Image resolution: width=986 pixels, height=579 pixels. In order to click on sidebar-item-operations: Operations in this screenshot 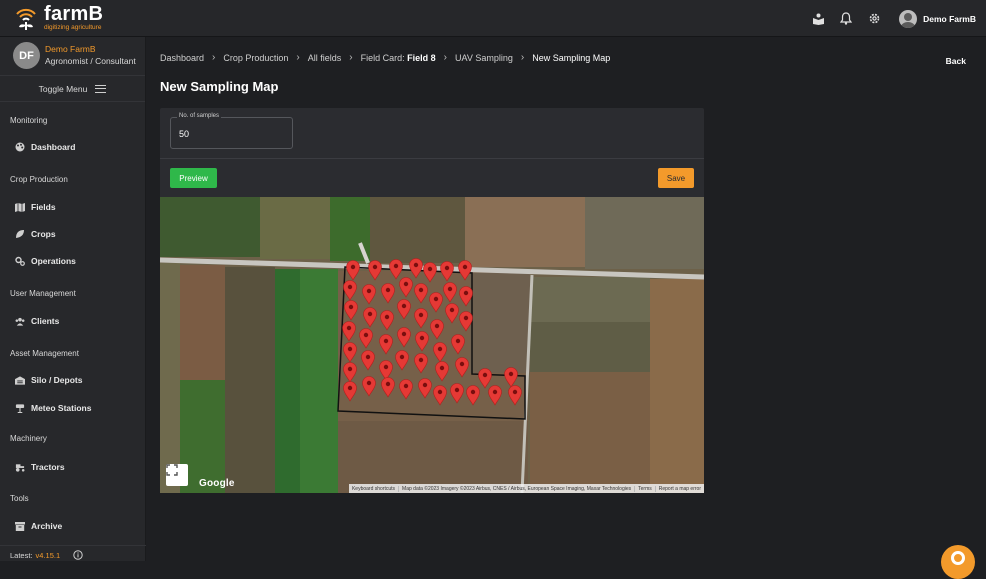, I will do `click(45, 261)`.